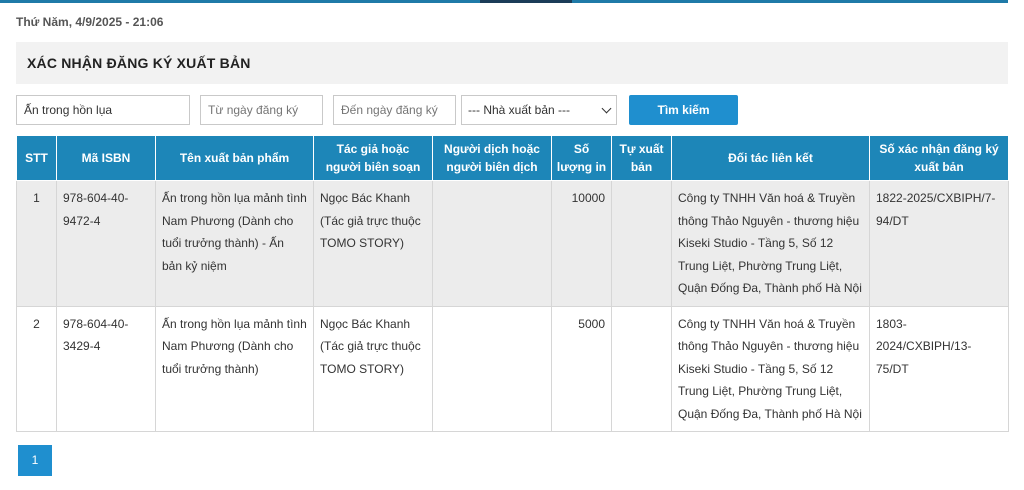 This screenshot has height=490, width=1024. What do you see at coordinates (606, 108) in the screenshot?
I see `chevron-down-icon` at bounding box center [606, 108].